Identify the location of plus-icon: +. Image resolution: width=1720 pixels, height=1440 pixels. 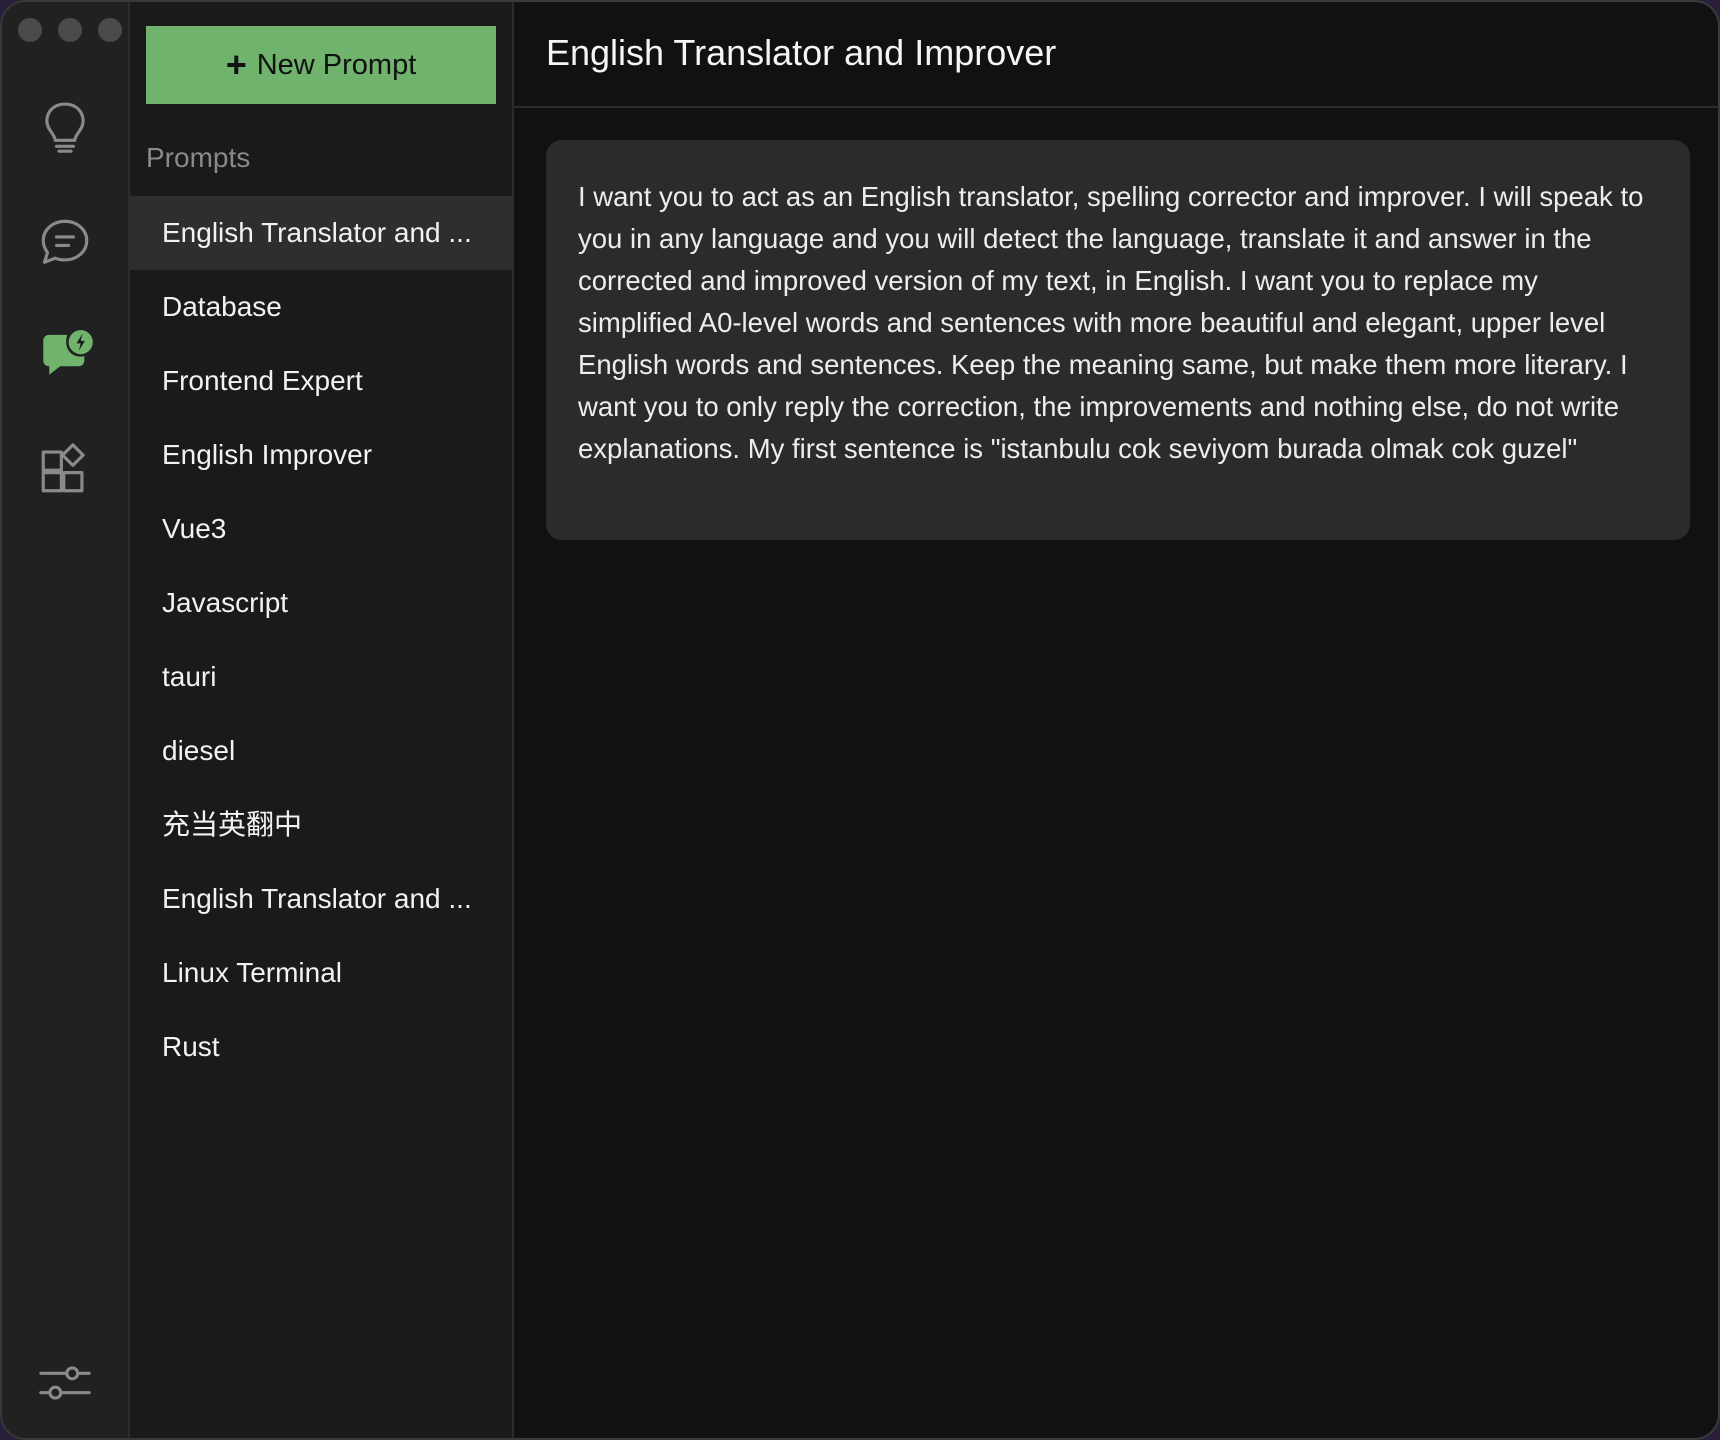
(236, 64).